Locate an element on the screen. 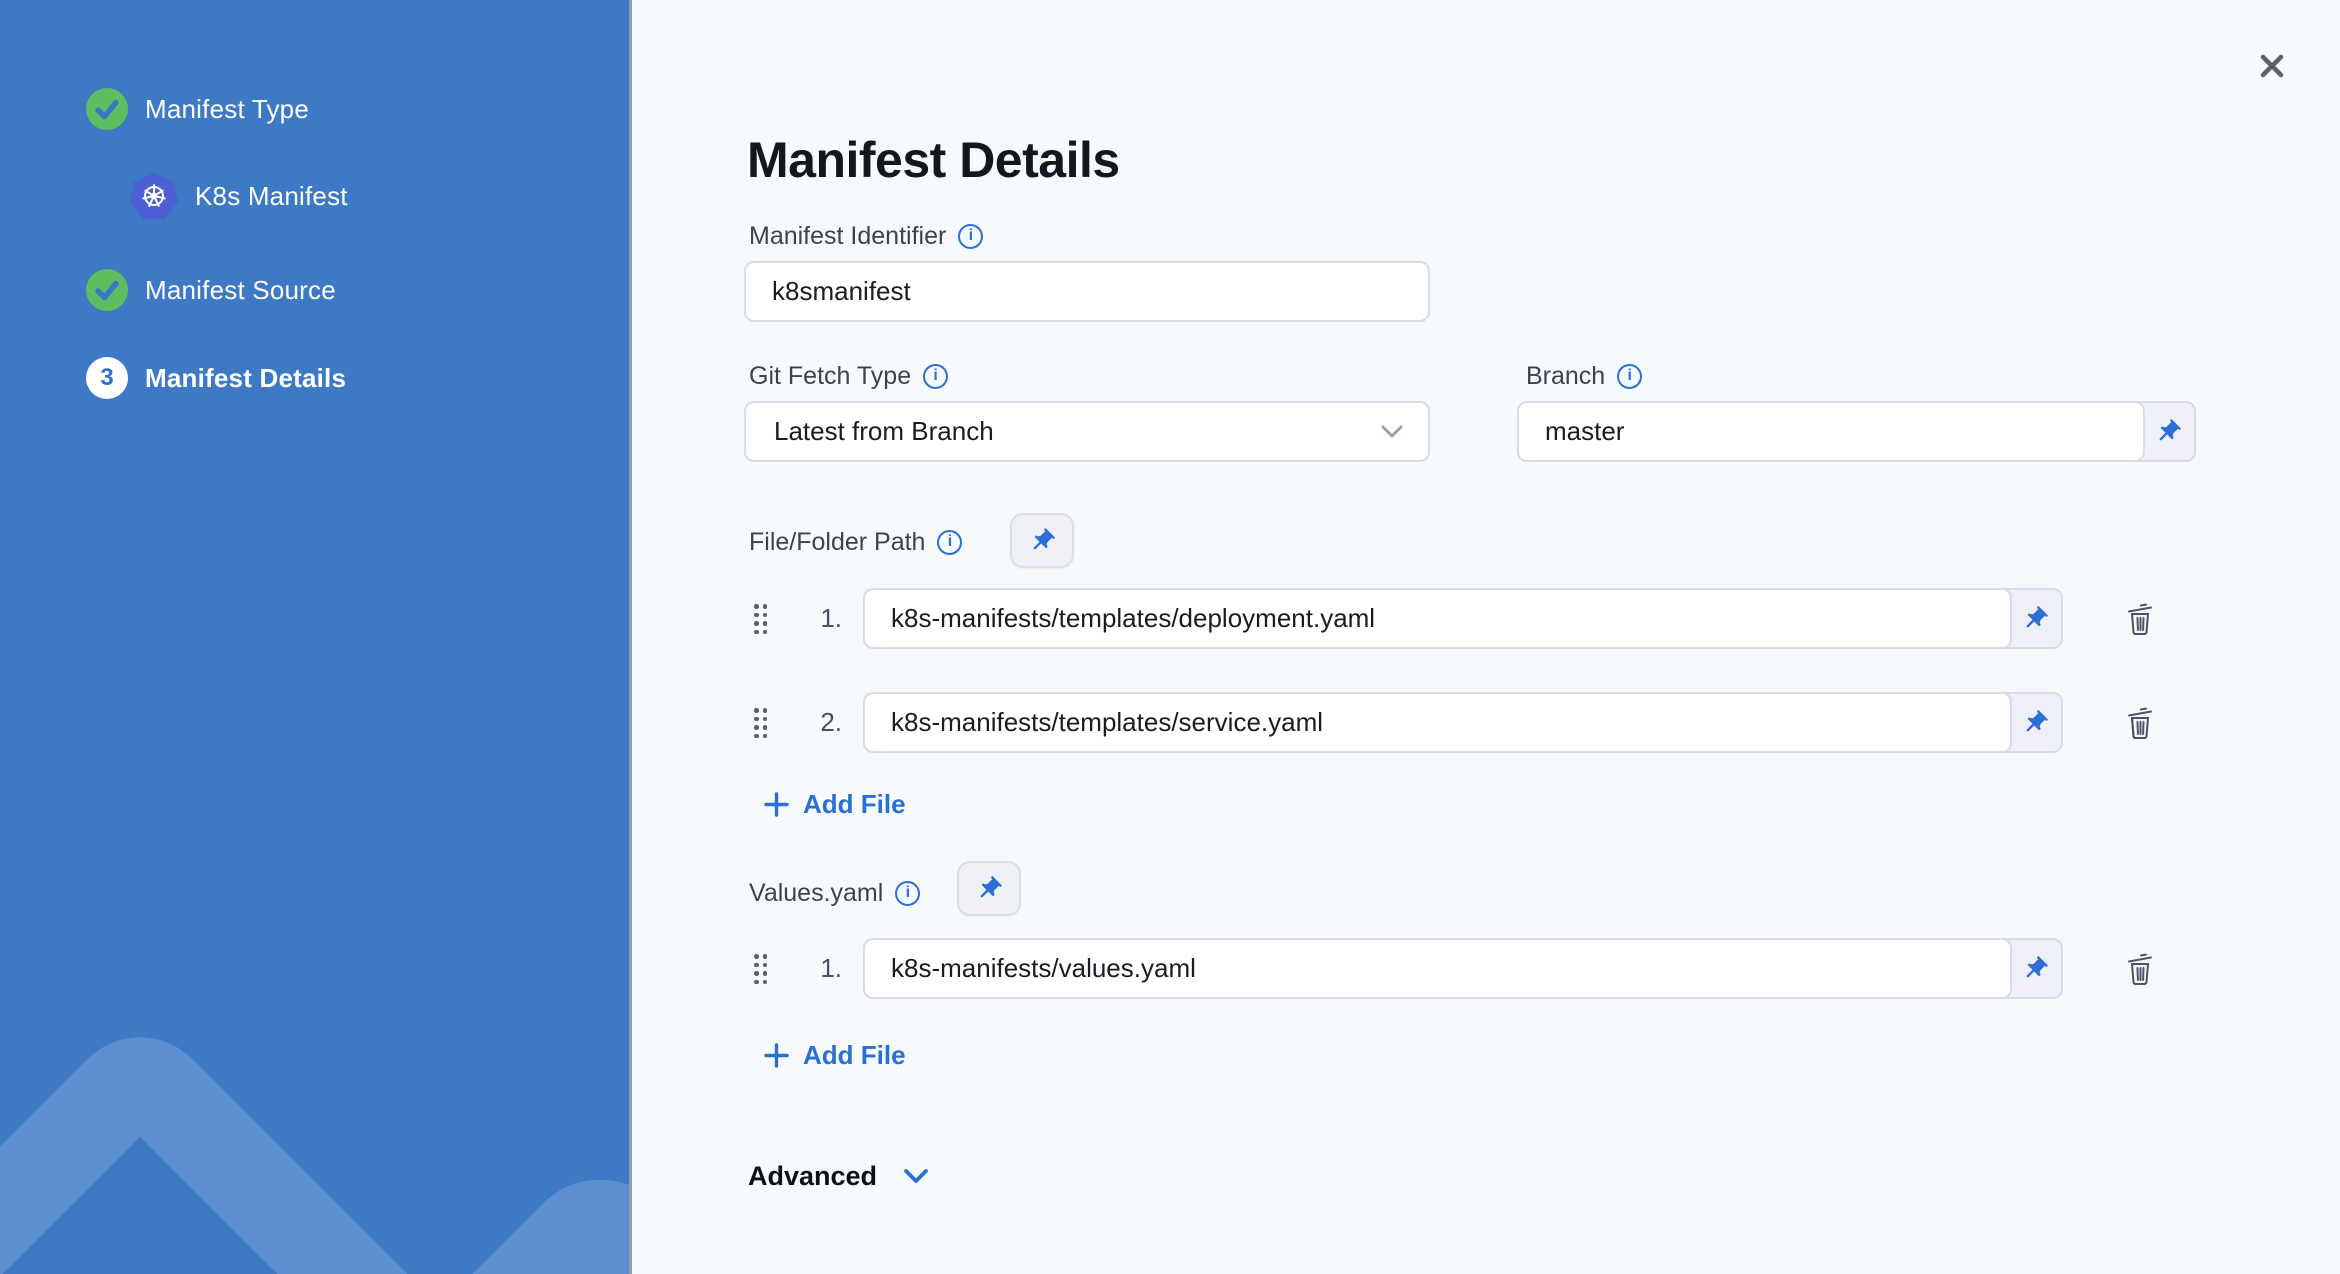 The height and width of the screenshot is (1274, 2340). values-yaml-label: Values.yaml is located at coordinates (816, 892).